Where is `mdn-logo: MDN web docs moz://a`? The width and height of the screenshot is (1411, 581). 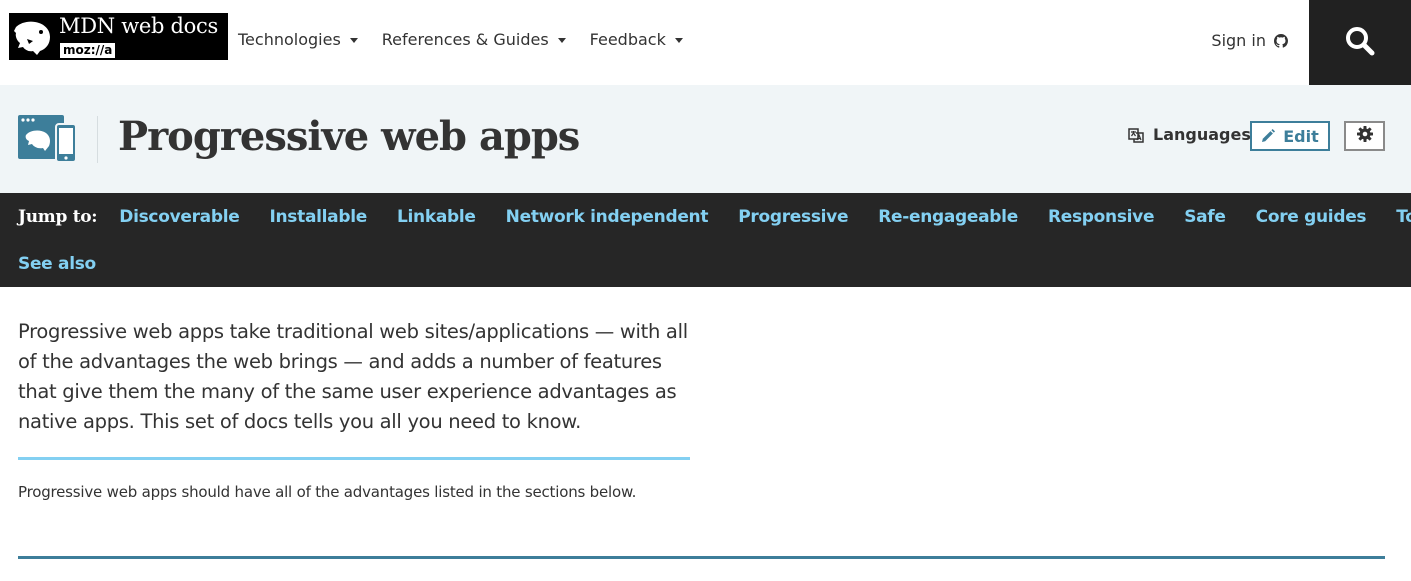
mdn-logo: MDN web docs moz://a is located at coordinates (118, 36).